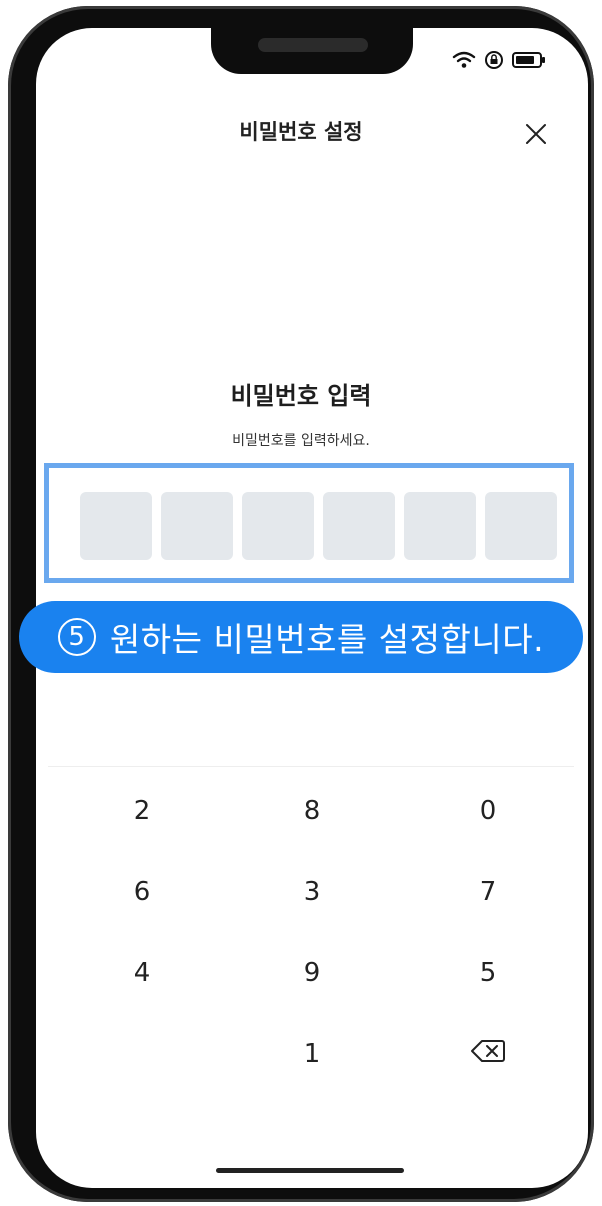 This screenshot has width=602, height=1206. I want to click on pin-highlight-box, so click(309, 523).